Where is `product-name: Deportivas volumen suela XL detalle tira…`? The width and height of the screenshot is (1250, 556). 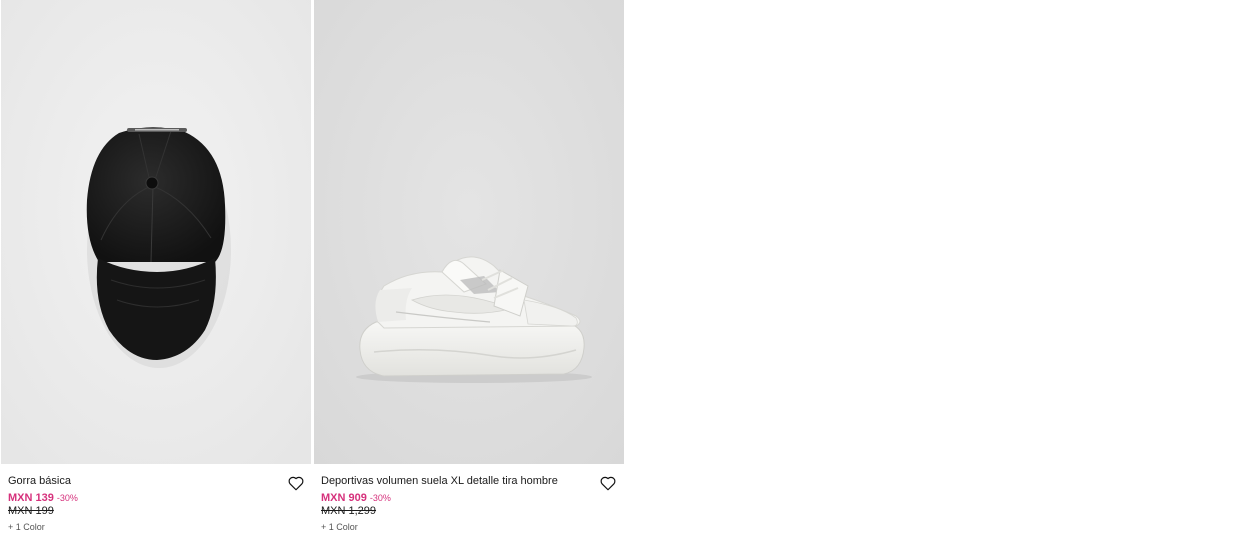 product-name: Deportivas volumen suela XL detalle tira… is located at coordinates (471, 481).